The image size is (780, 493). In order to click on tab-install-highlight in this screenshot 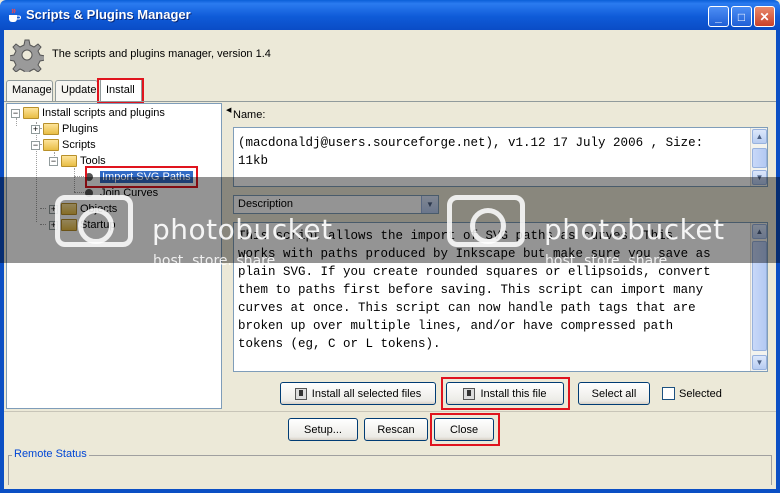, I will do `click(120, 90)`.